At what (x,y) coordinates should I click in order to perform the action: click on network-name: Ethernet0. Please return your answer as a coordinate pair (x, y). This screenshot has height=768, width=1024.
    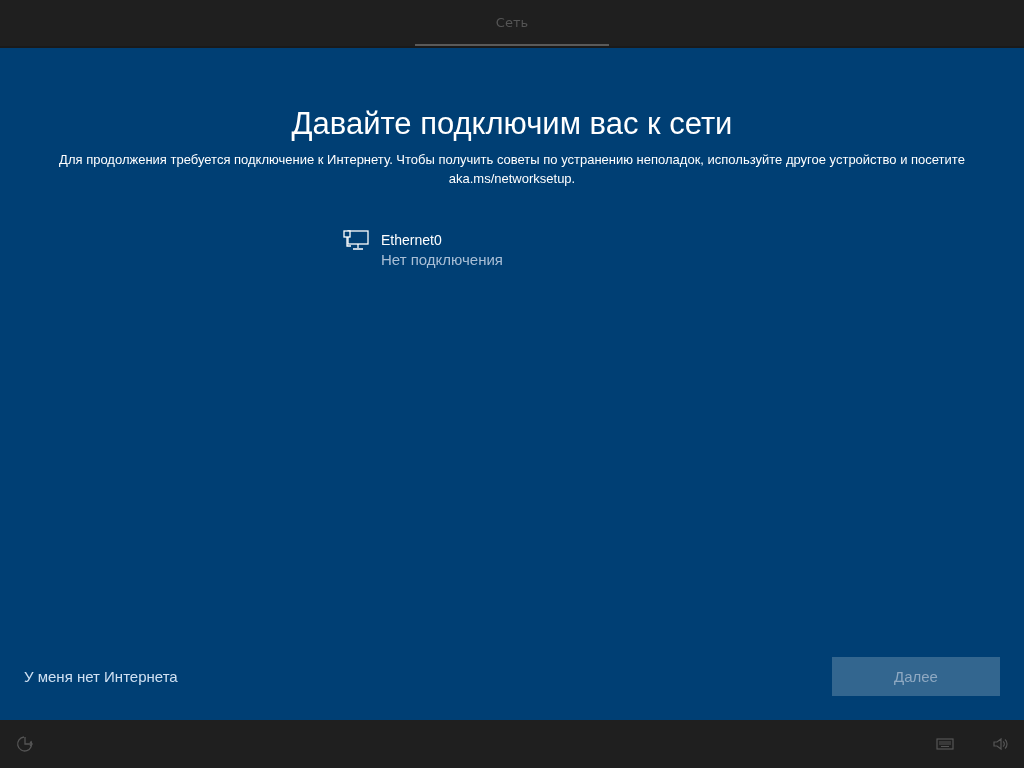
    Looking at the image, I should click on (442, 240).